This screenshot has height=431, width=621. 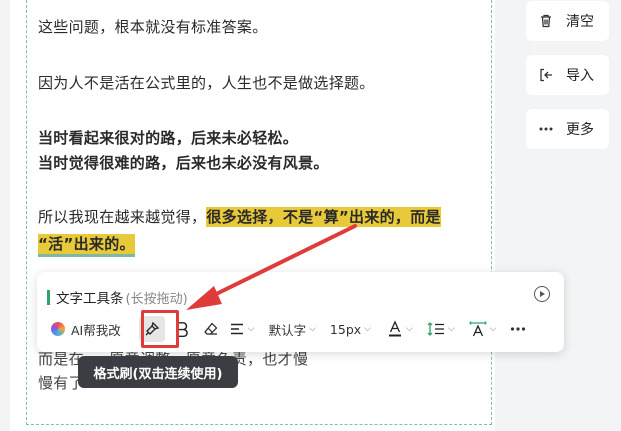 I want to click on text-run: 所以我现在越来越觉得，, so click(x=122, y=217).